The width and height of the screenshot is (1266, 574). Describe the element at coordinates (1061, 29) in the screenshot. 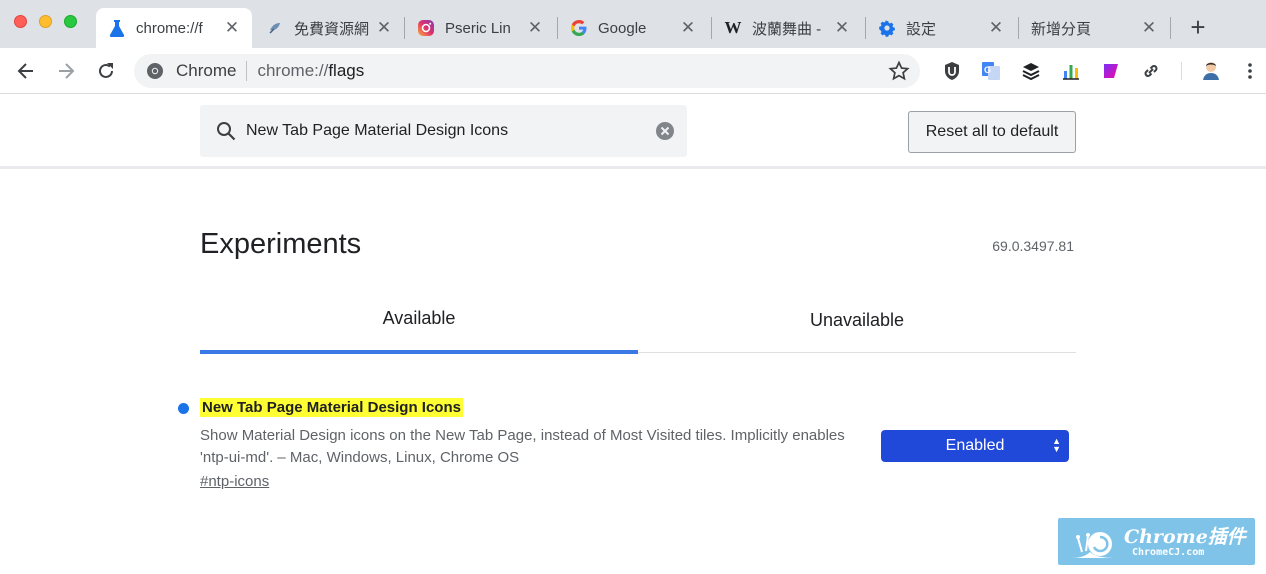

I see `tab-title: 新增分頁` at that location.